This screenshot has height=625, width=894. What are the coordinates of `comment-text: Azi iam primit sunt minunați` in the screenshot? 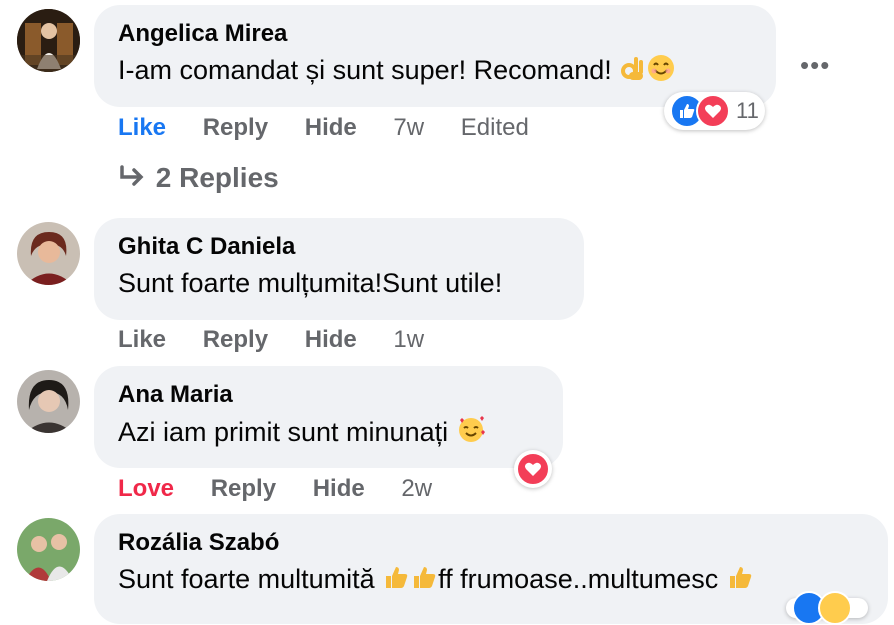 It's located at (328, 433).